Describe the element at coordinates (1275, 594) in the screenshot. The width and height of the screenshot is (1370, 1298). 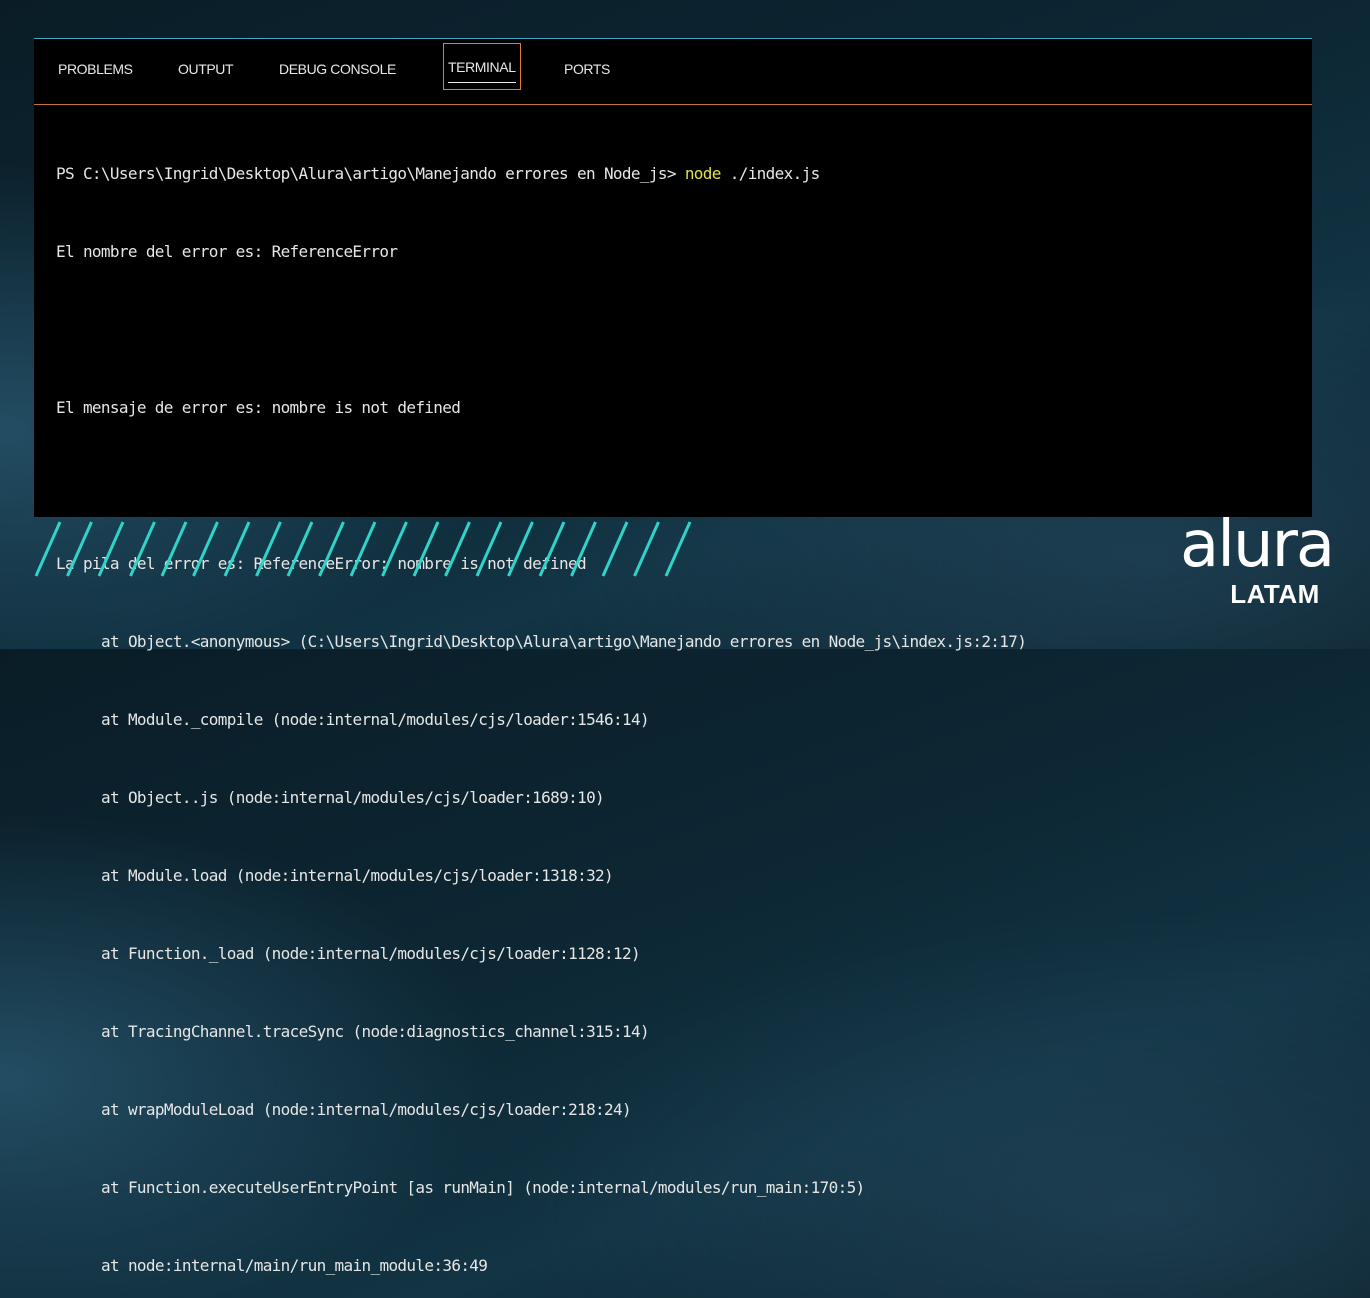
I see `logo-region: LATAM` at that location.